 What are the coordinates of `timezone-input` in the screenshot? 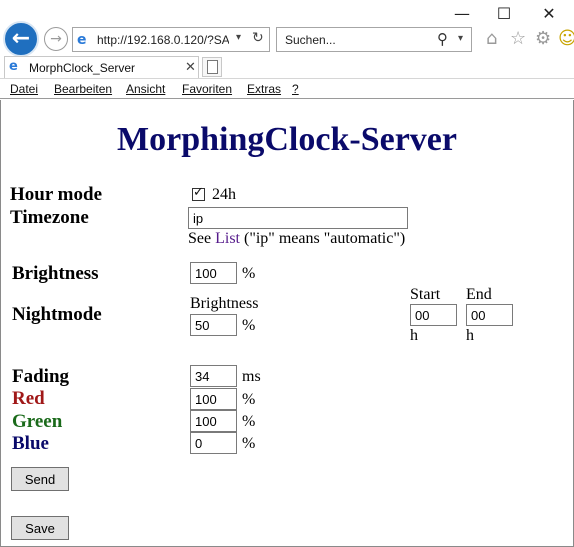 It's located at (298, 218).